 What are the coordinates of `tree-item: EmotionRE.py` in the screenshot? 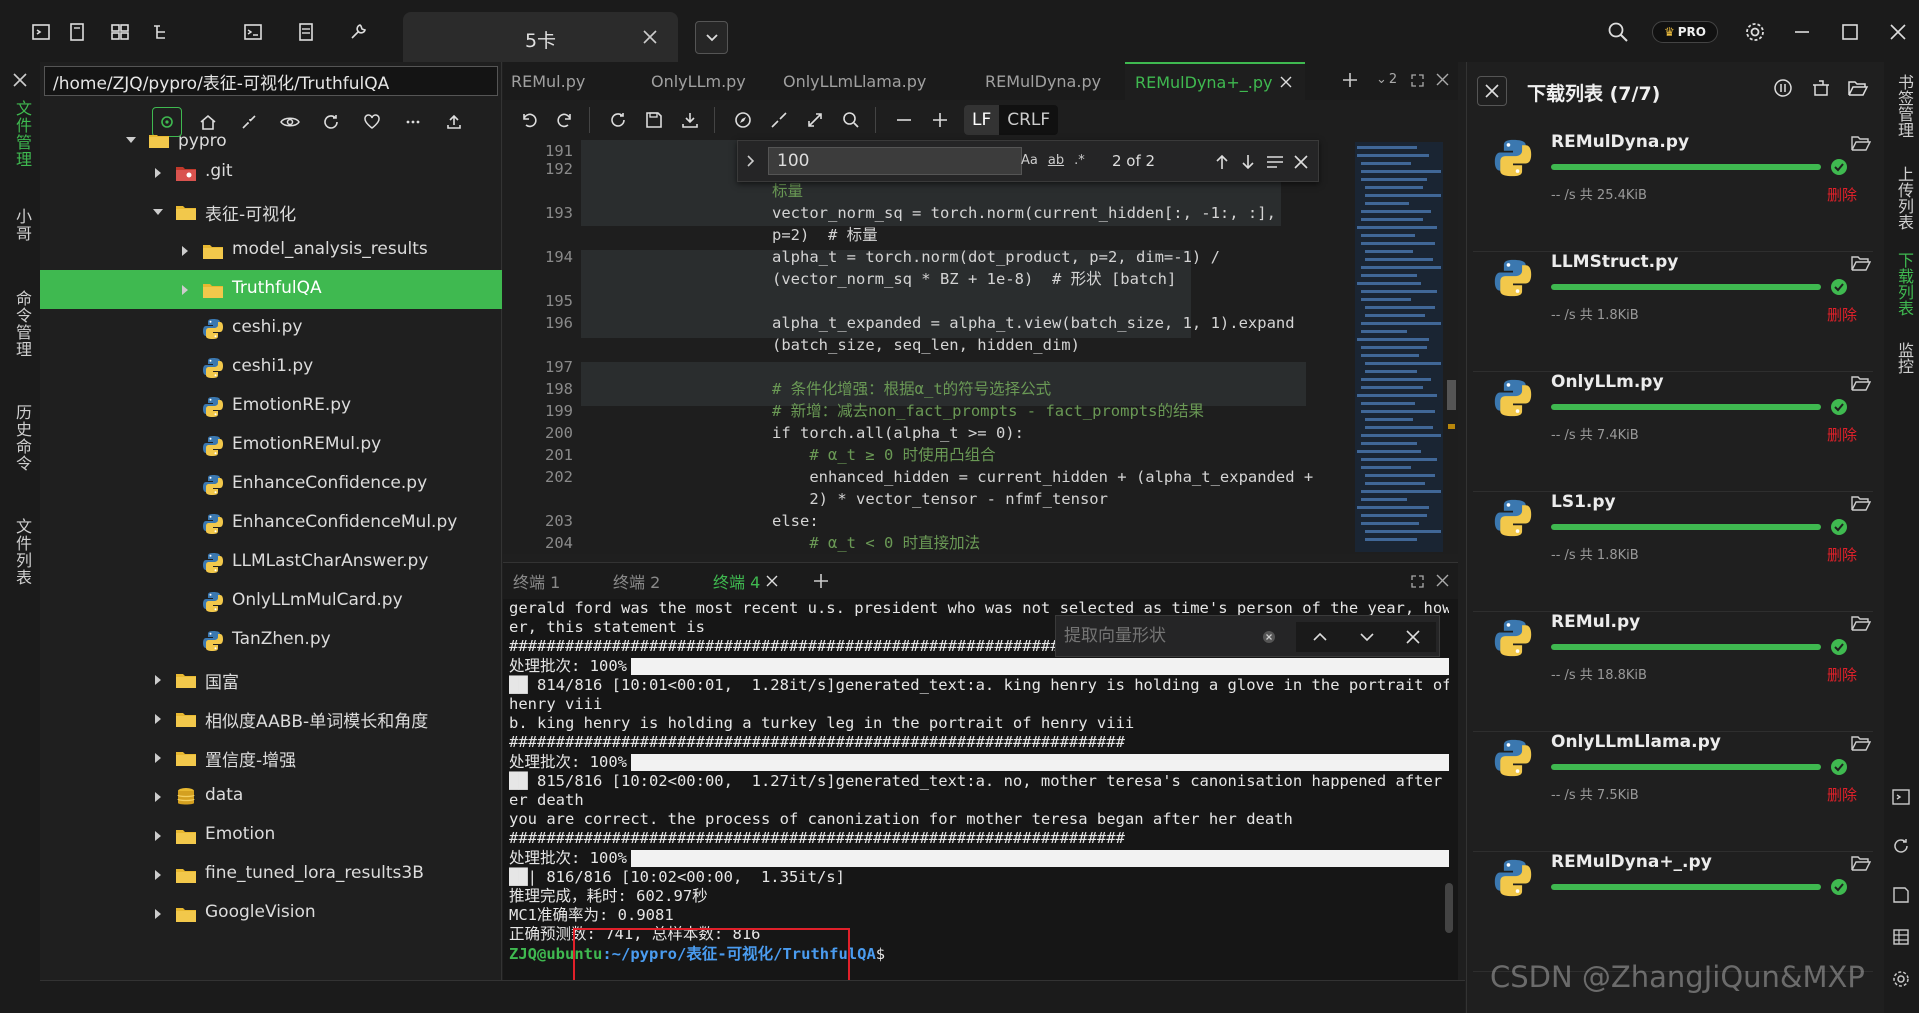 It's located at (271, 406).